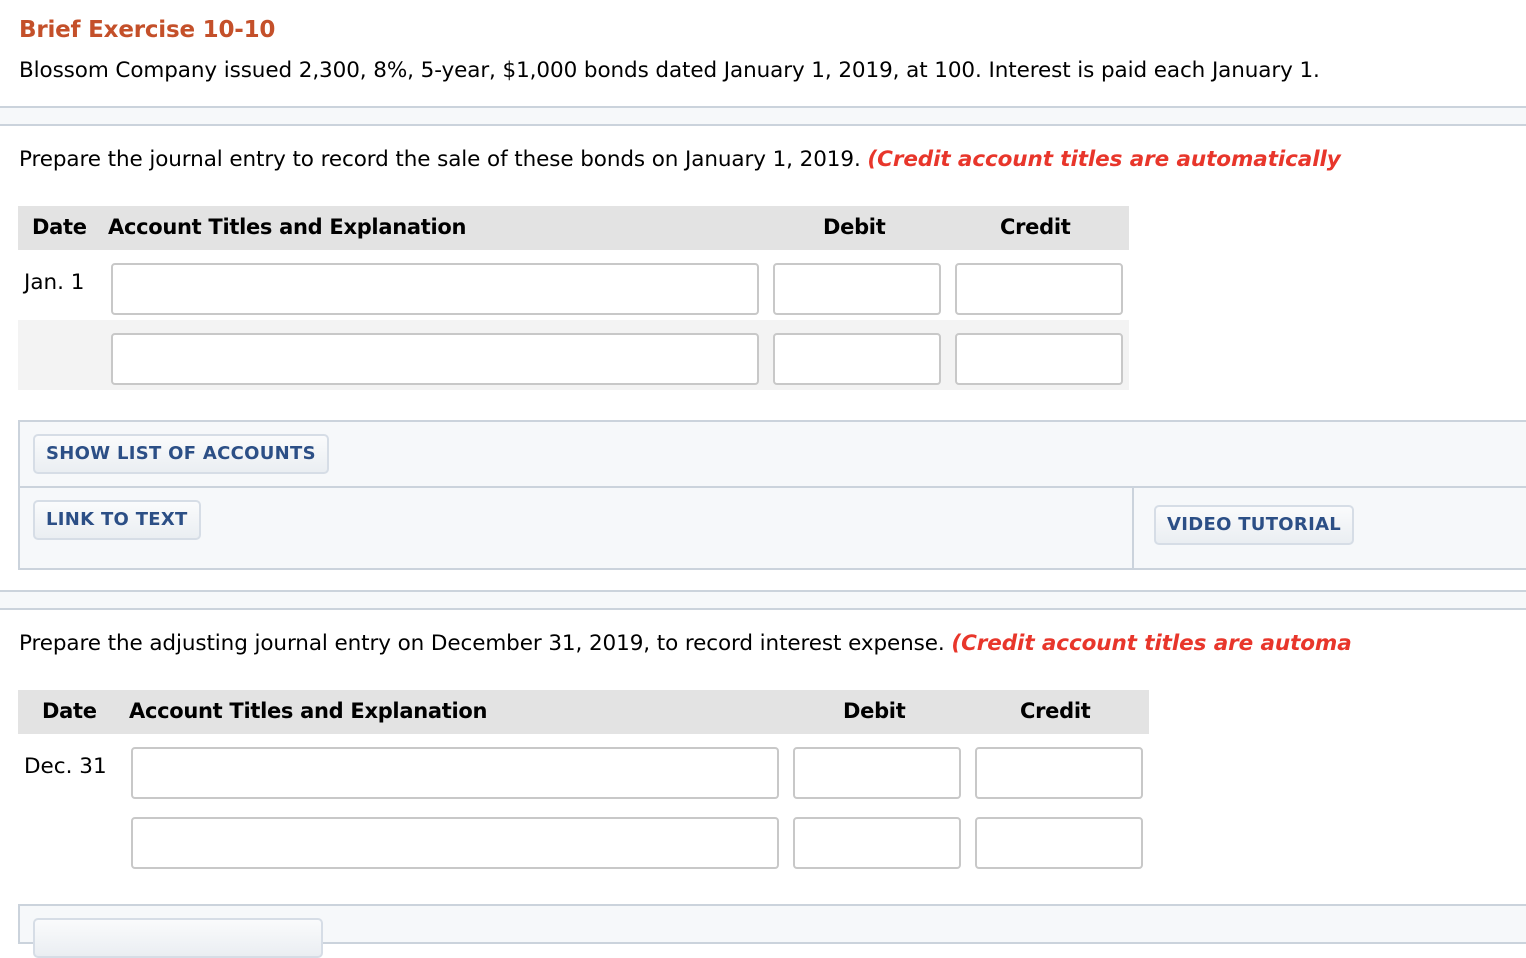 The width and height of the screenshot is (1526, 958). I want to click on tools-row-accounts: SHOW LIST OF ACCOUNTS, so click(773, 455).